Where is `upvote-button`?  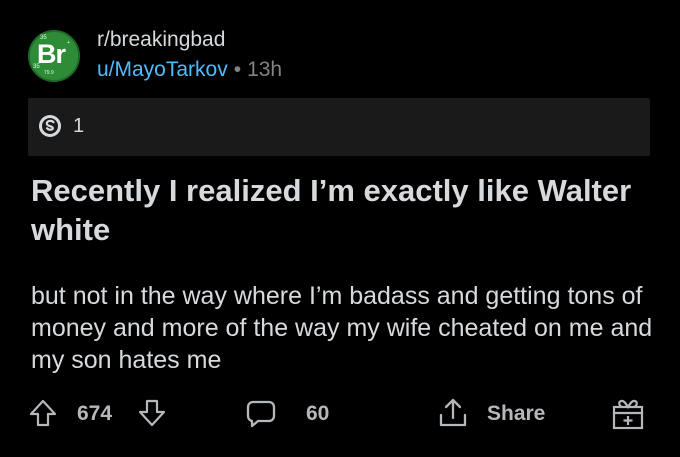 upvote-button is located at coordinates (43, 413).